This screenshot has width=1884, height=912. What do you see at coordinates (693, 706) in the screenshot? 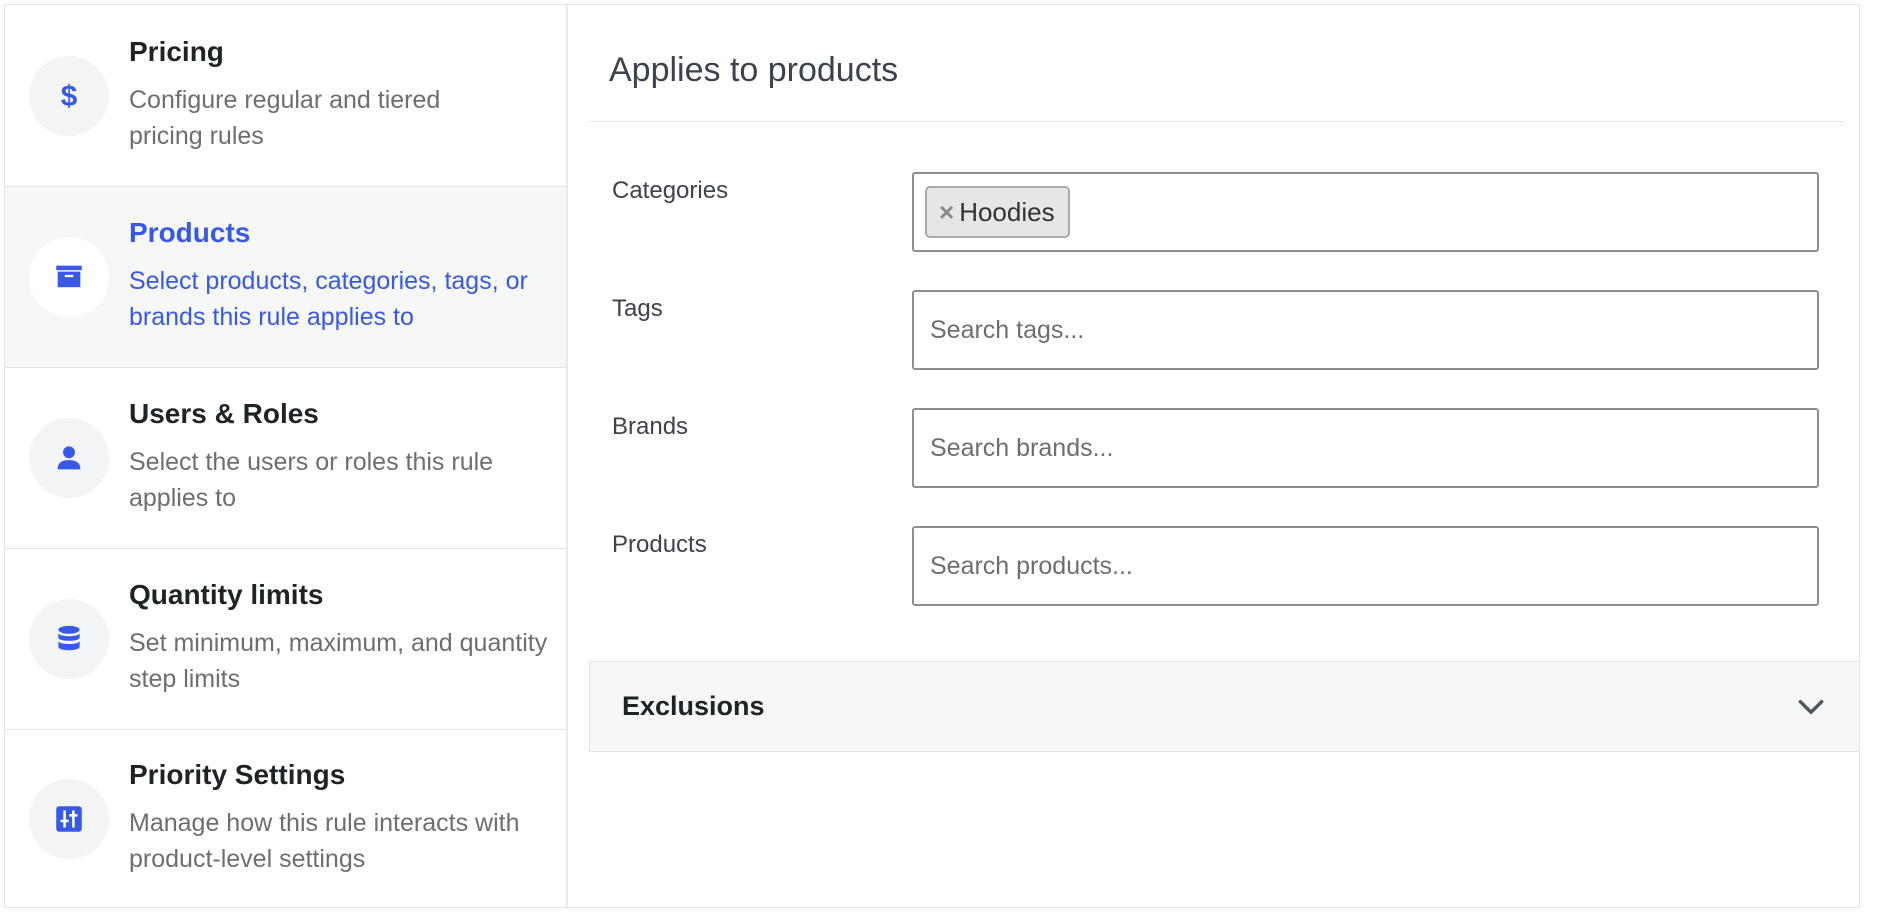
I see `exclusions-title: Exclusions` at bounding box center [693, 706].